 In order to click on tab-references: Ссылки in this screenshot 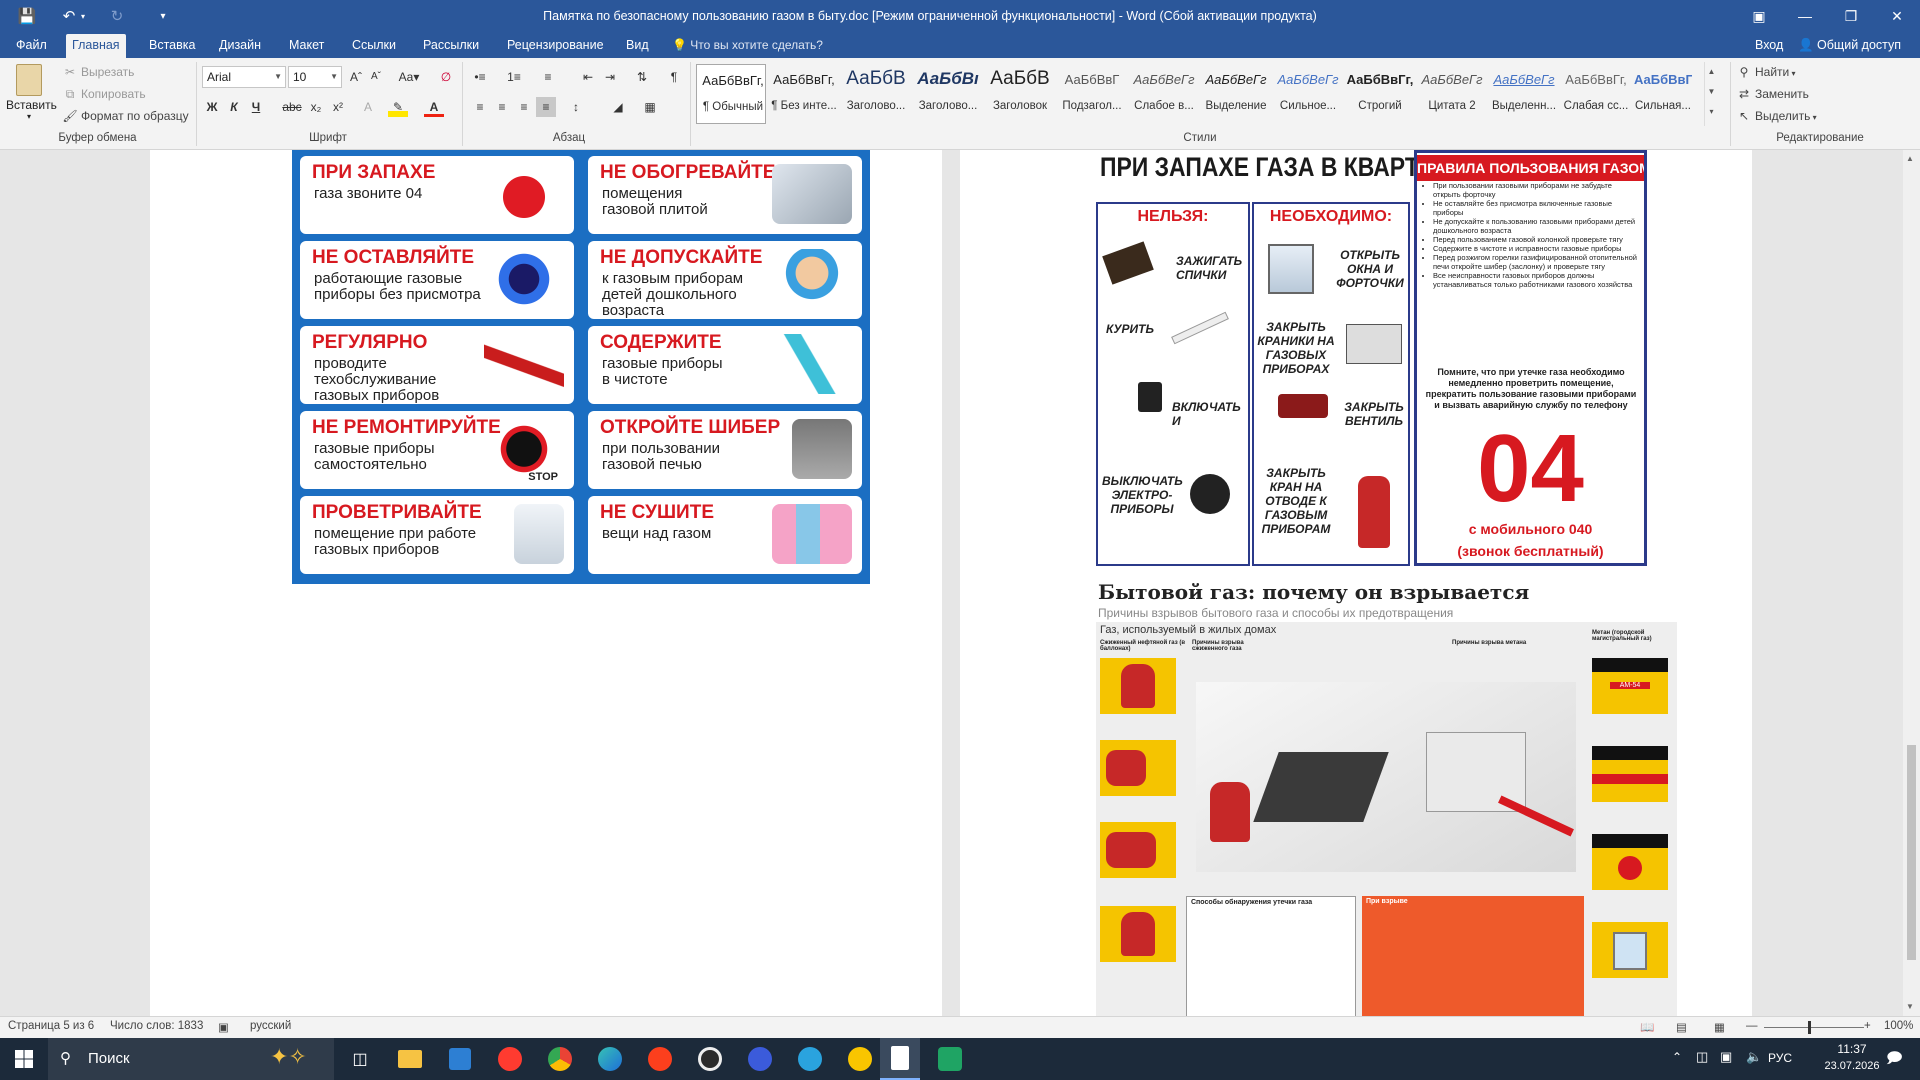, I will do `click(374, 45)`.